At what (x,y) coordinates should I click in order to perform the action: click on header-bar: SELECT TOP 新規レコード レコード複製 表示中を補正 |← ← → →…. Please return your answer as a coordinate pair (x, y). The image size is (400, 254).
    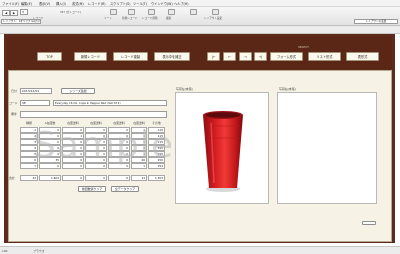
    Looking at the image, I should click on (199, 53).